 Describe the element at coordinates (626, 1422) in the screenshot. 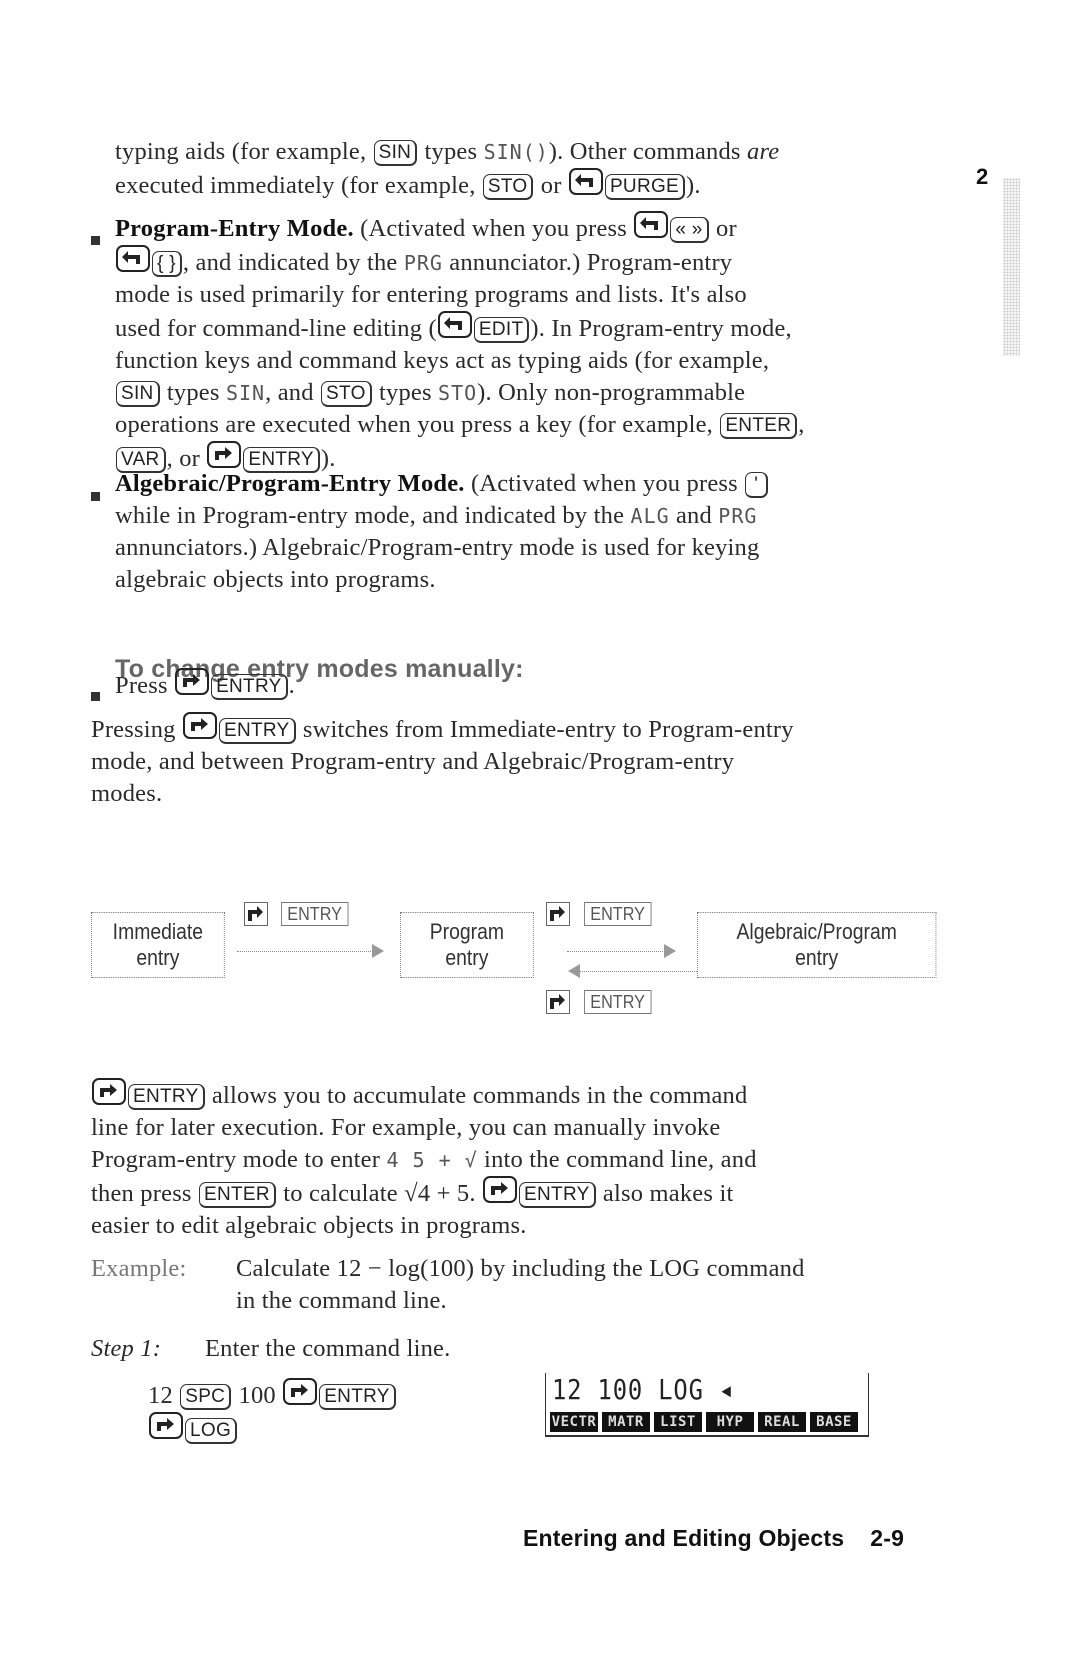

I see `menu-key-matr: MATR` at that location.